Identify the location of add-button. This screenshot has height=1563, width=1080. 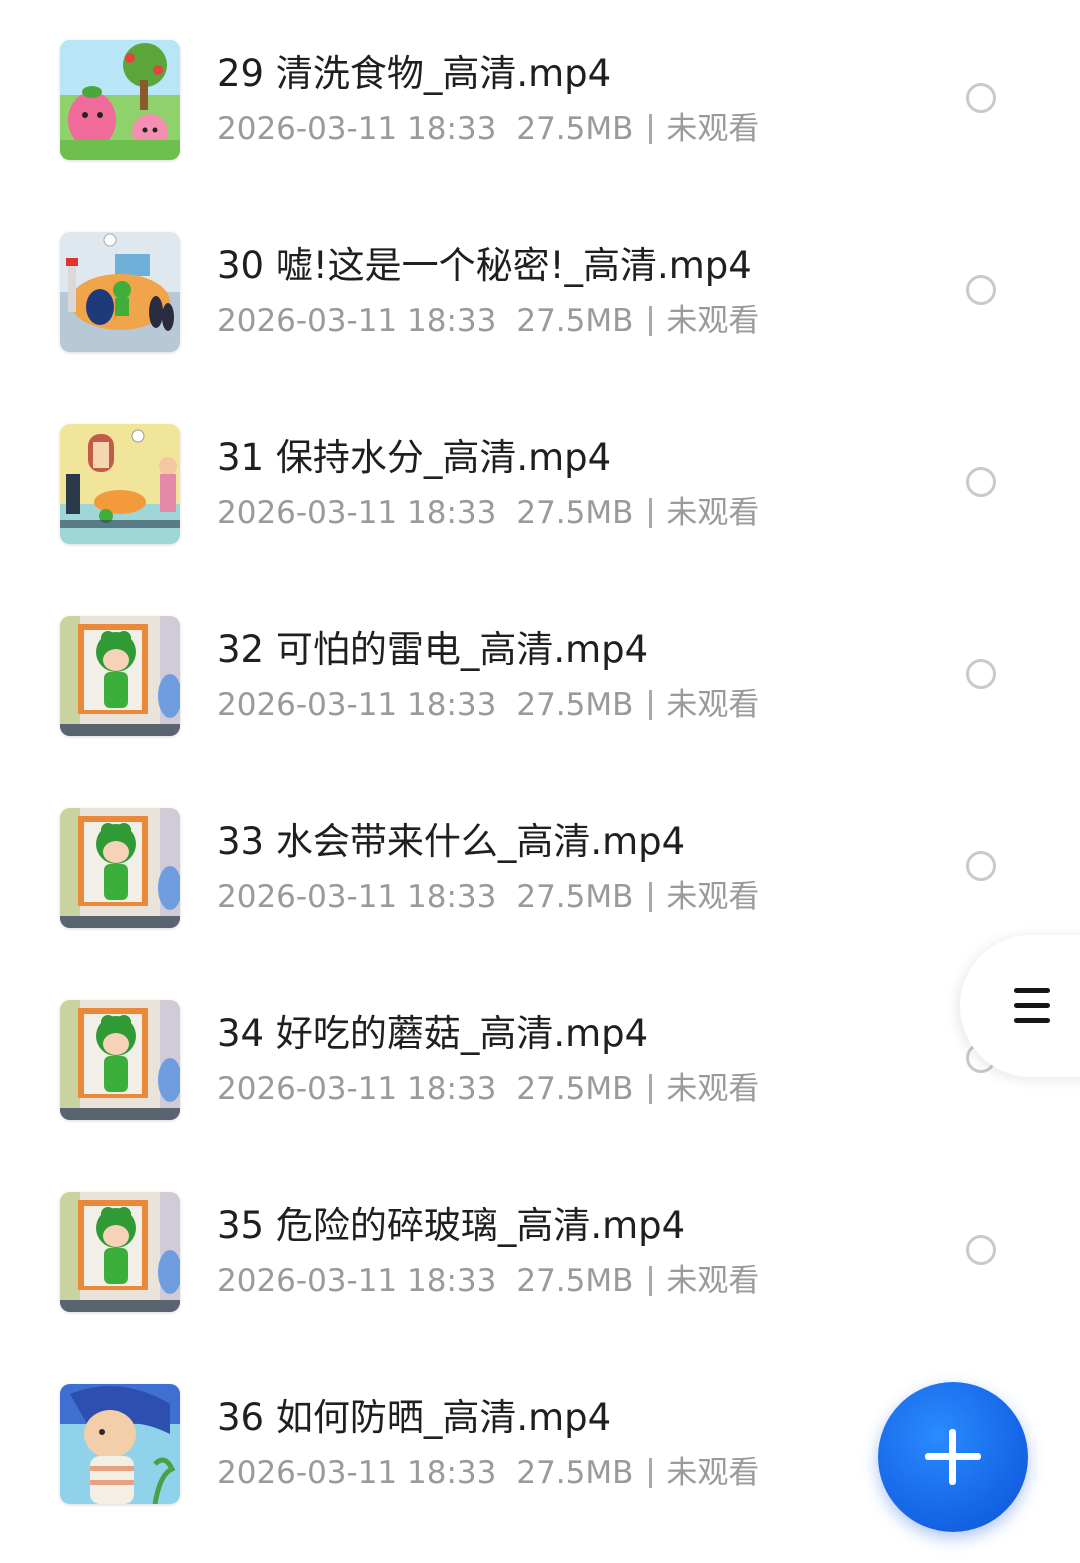
(953, 1457).